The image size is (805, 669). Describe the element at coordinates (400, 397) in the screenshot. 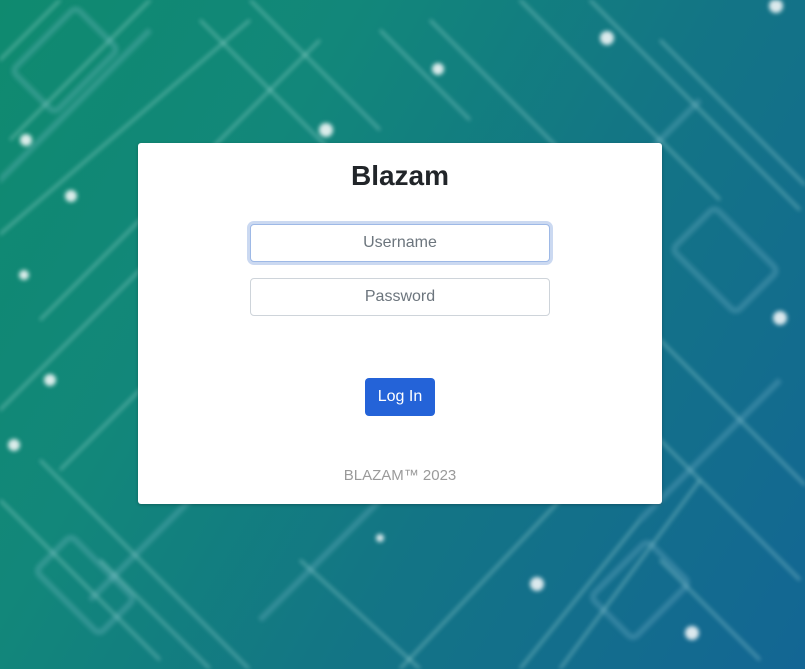

I see `login-button: Log In` at that location.